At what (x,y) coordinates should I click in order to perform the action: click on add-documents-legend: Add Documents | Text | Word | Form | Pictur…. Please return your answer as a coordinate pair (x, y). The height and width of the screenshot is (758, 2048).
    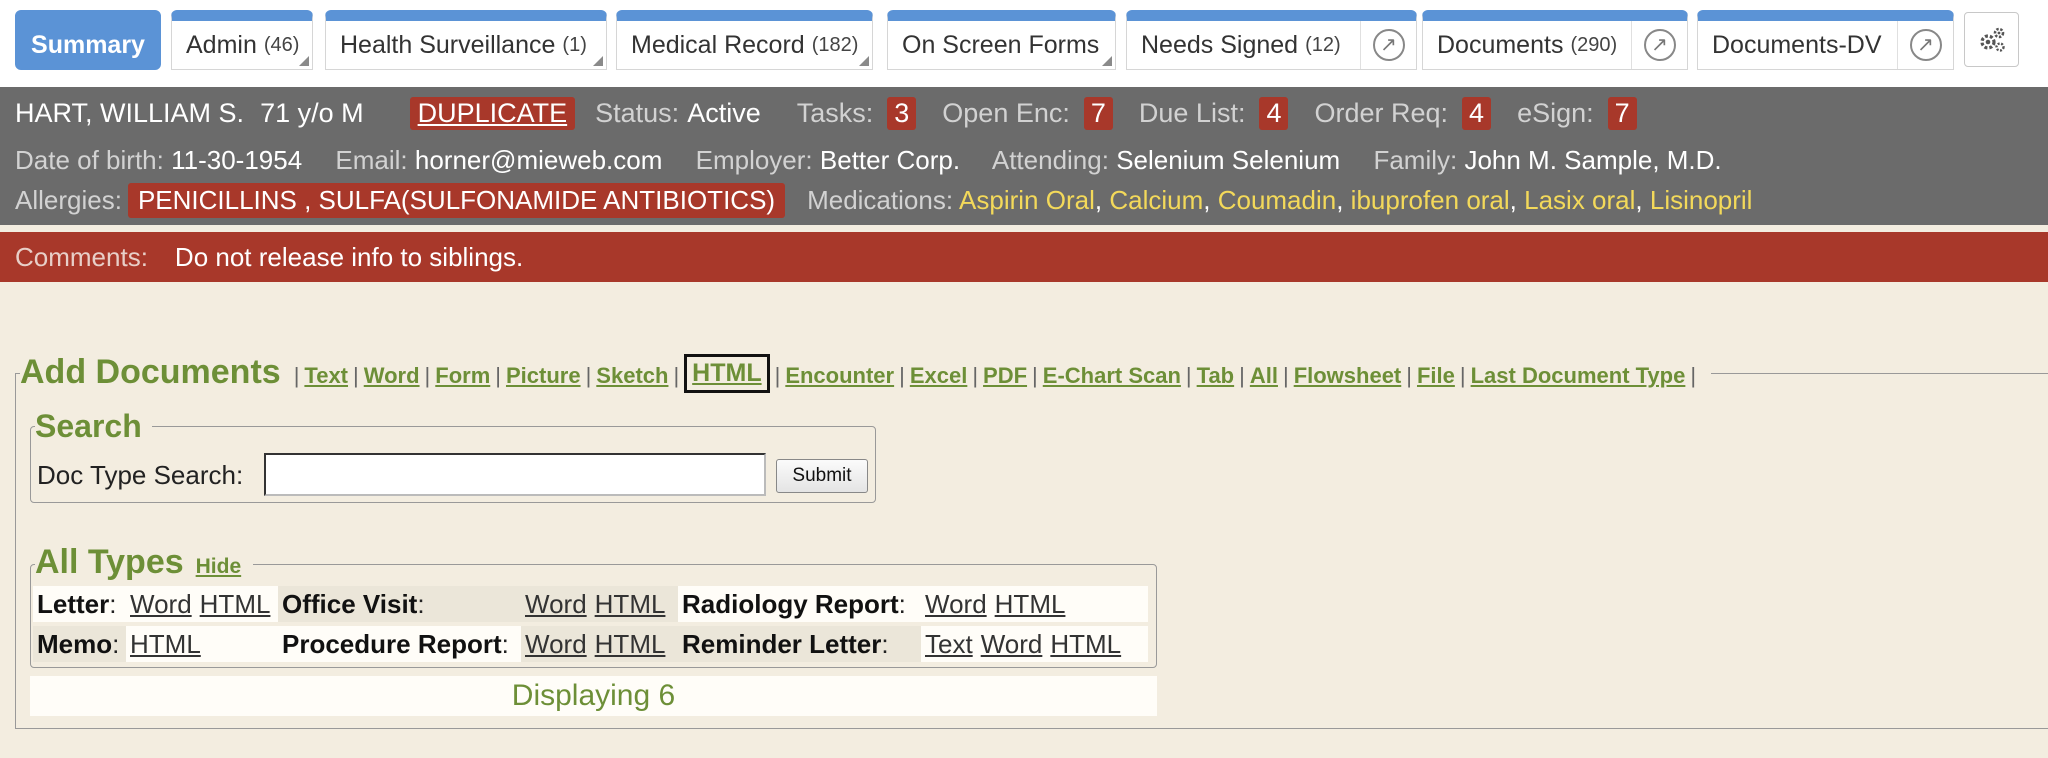
    Looking at the image, I should click on (866, 374).